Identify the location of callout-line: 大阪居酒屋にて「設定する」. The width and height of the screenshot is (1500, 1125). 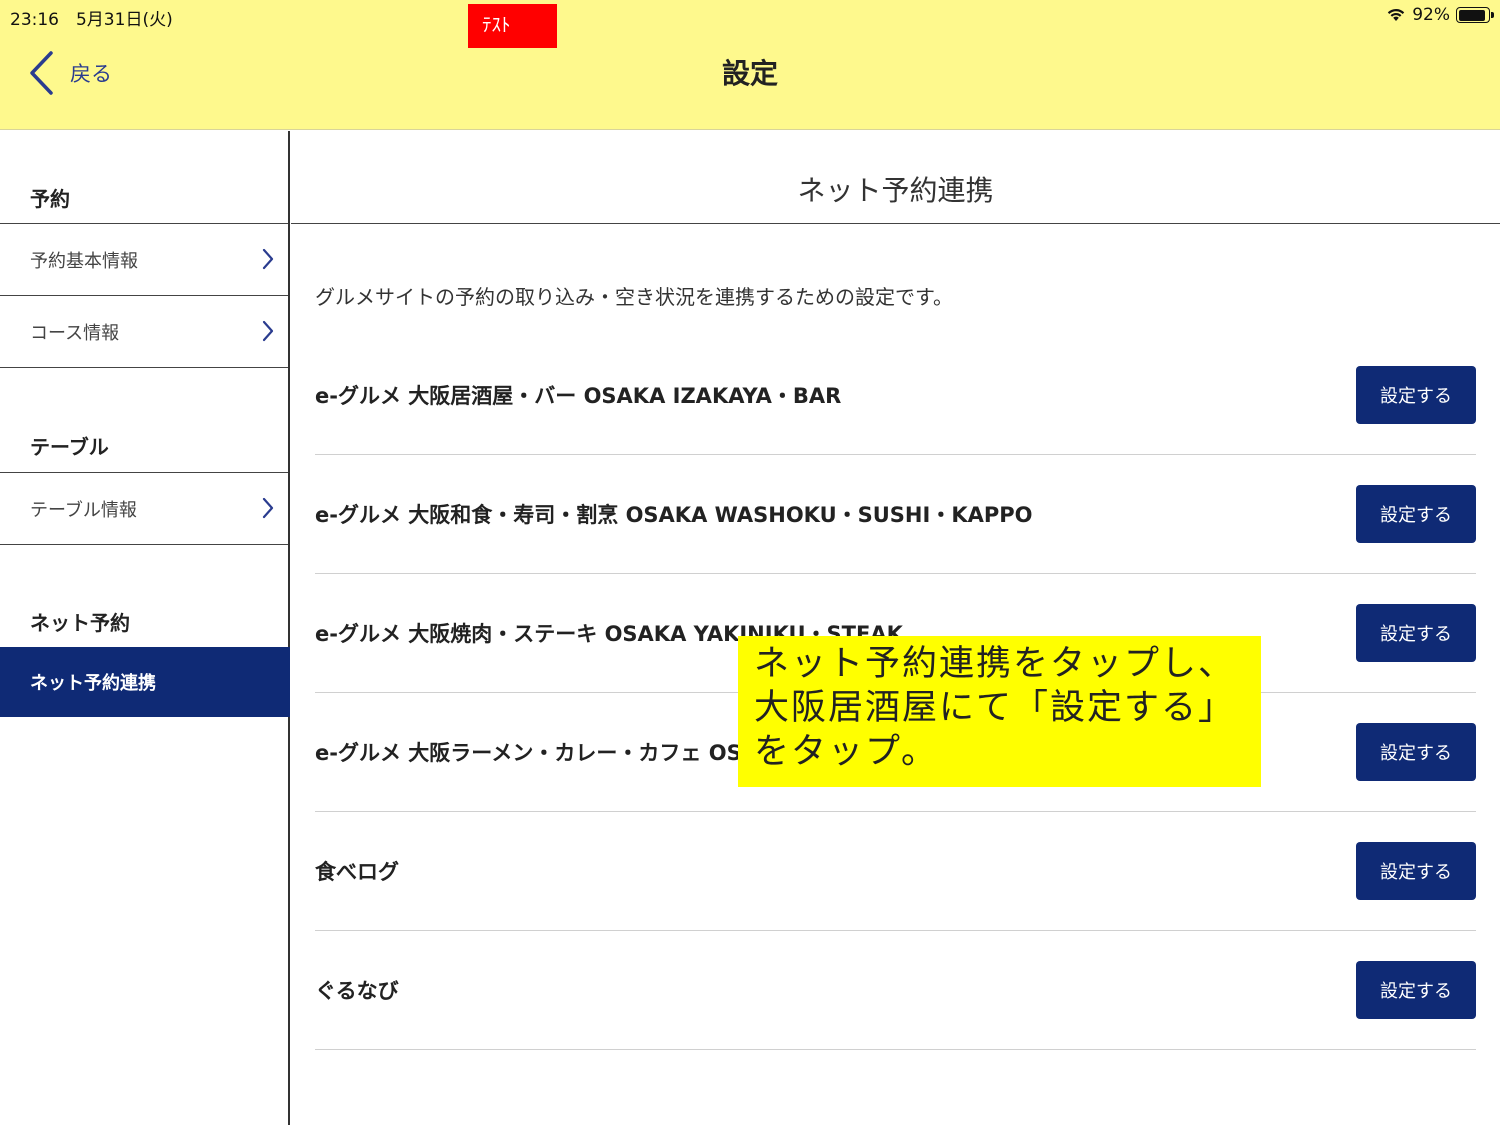
(995, 708).